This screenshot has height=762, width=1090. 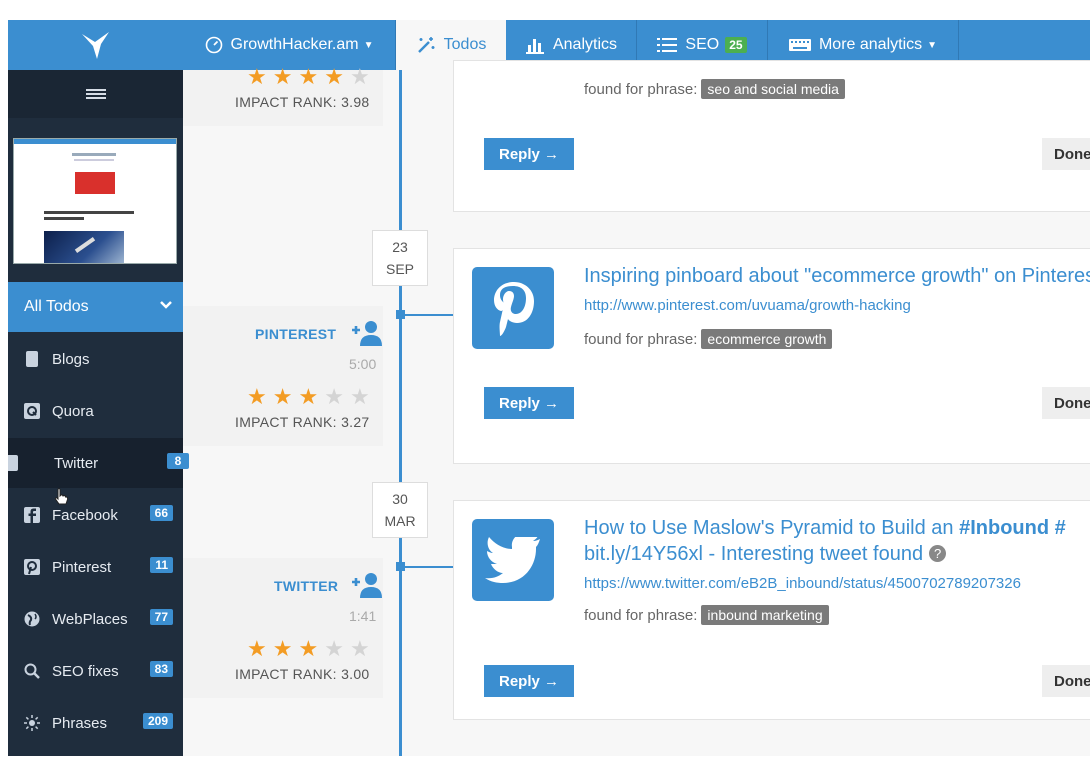 What do you see at coordinates (302, 422) in the screenshot?
I see `impact-rank: IMPACT RANK: 3.27` at bounding box center [302, 422].